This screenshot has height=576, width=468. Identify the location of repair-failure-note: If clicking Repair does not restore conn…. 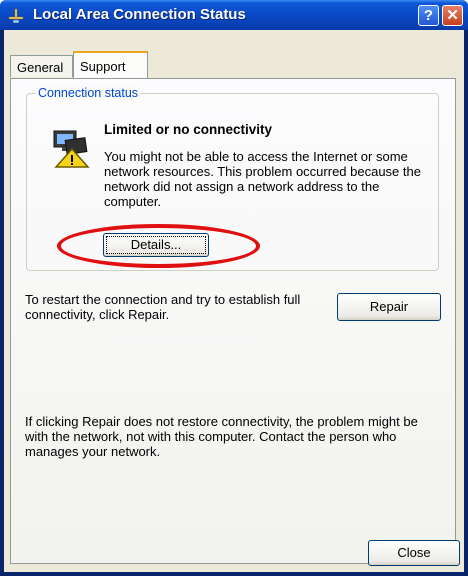
(221, 436).